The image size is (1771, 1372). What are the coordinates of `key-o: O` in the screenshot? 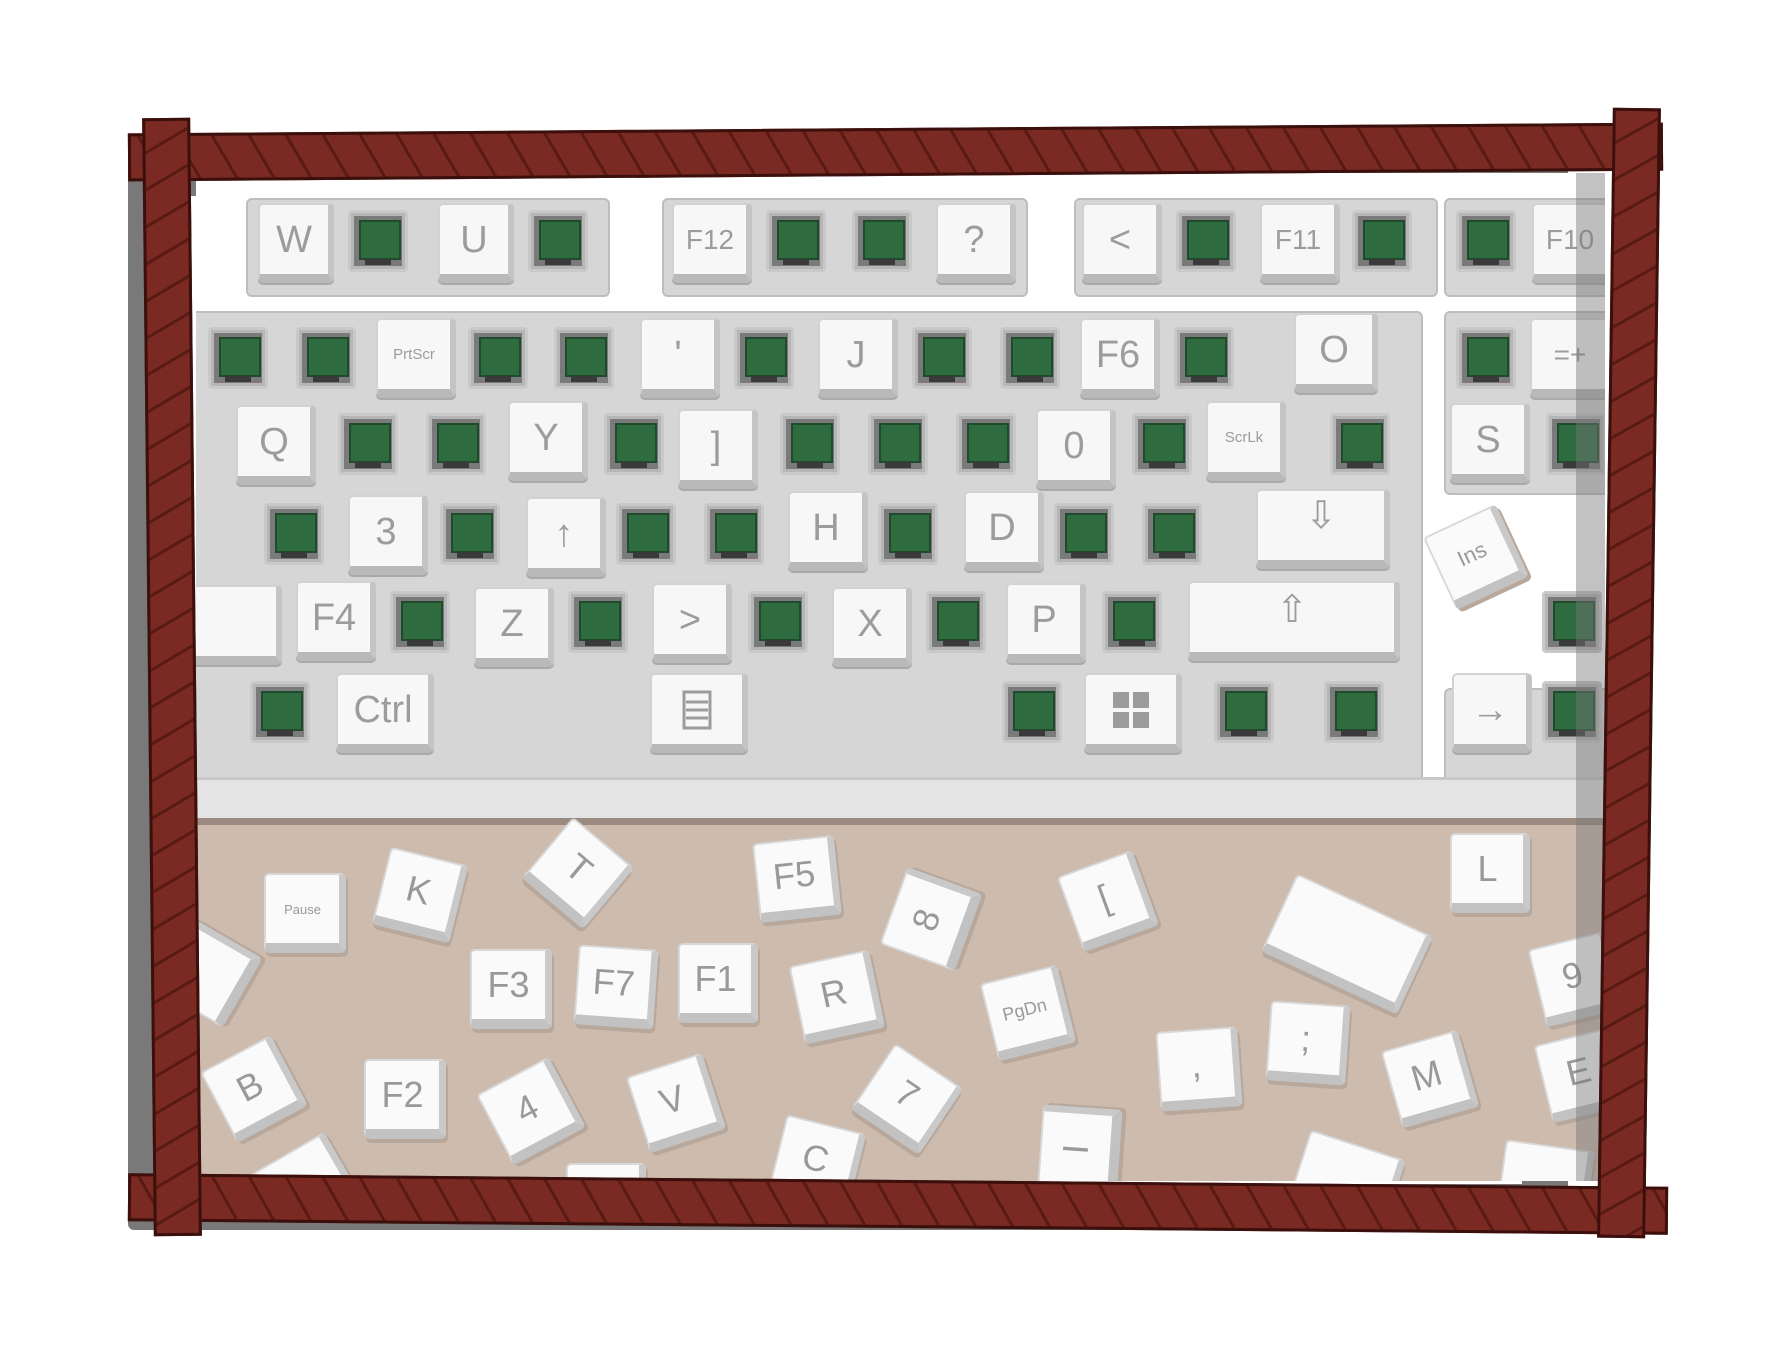 It's located at (1336, 353).